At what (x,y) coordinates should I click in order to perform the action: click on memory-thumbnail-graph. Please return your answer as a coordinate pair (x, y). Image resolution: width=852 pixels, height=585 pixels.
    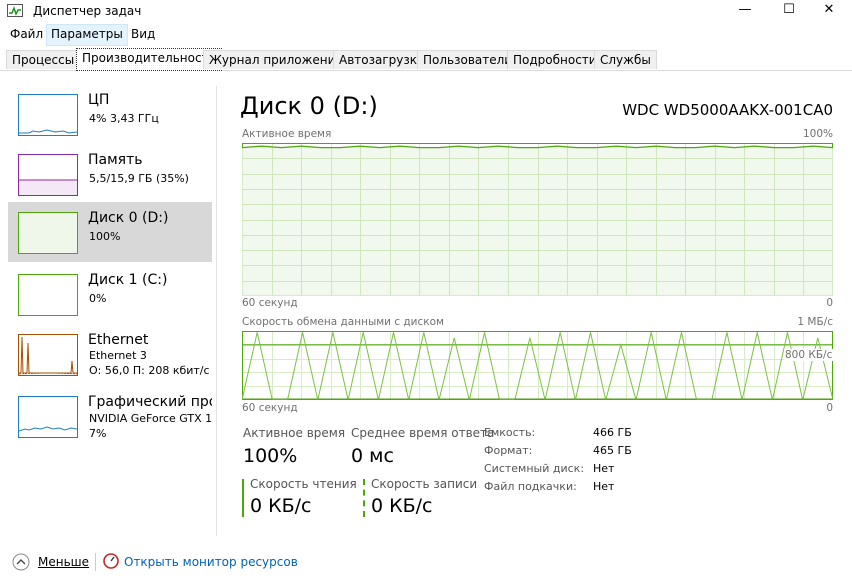
    Looking at the image, I should click on (48, 175).